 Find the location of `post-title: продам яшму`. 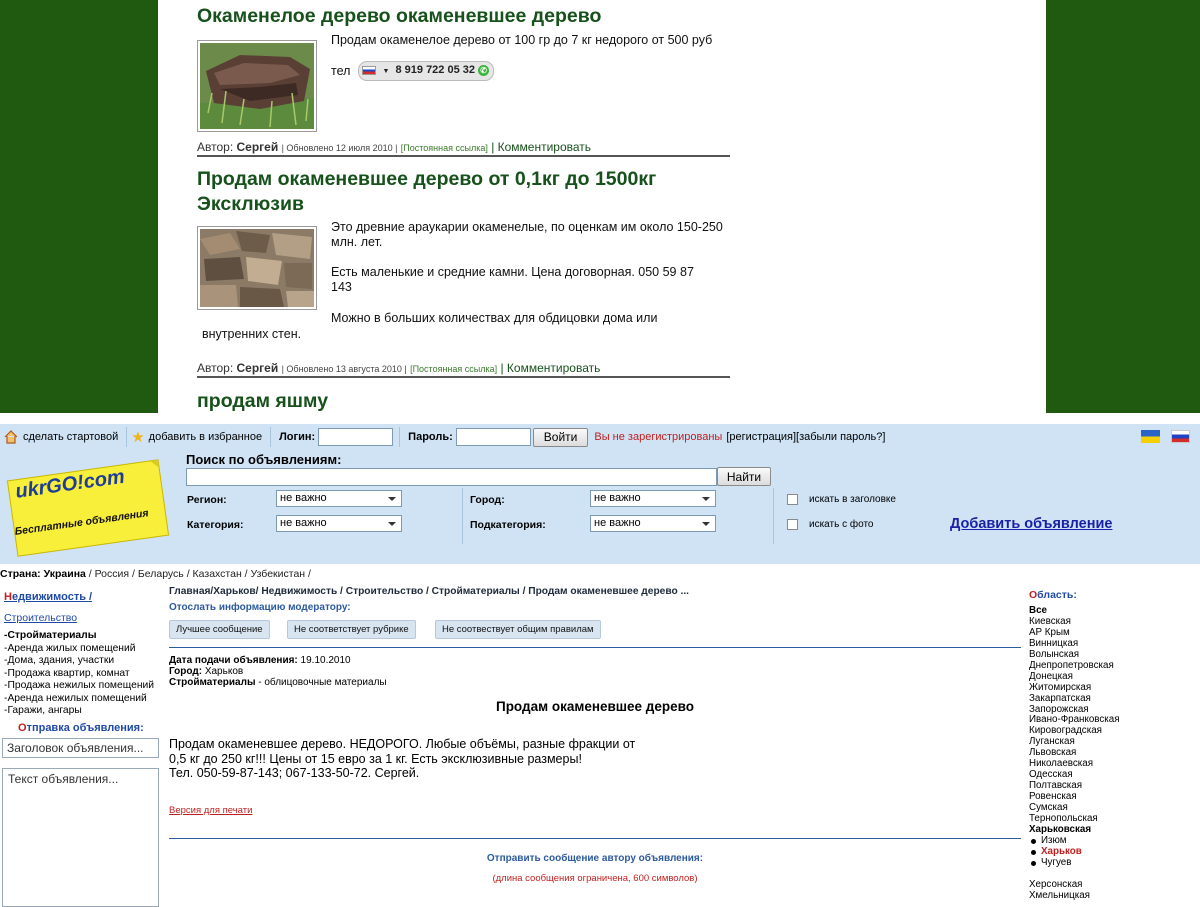

post-title: продам яшму is located at coordinates (262, 401).